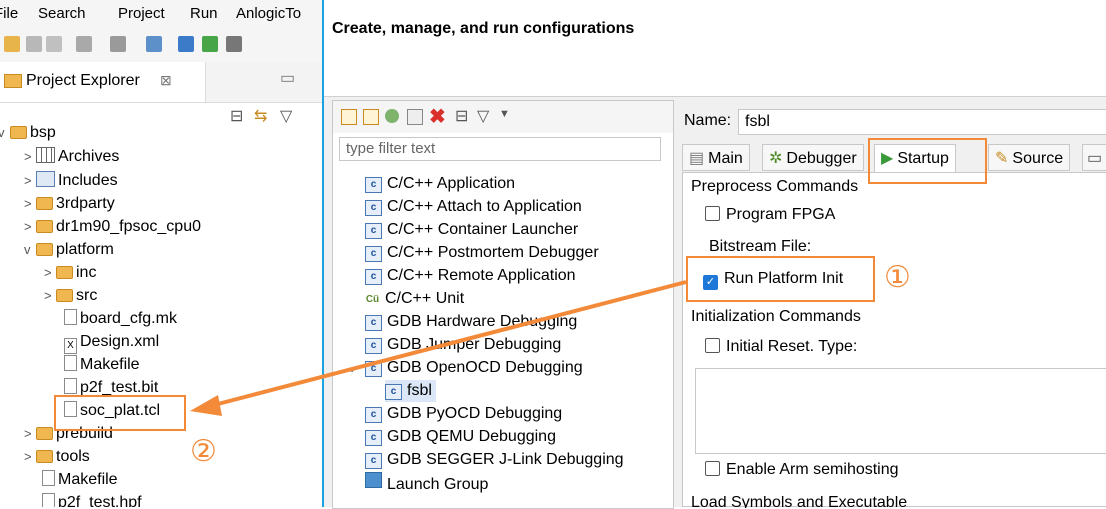 This screenshot has height=509, width=1106. I want to click on arrow-line, so click(450, 343).